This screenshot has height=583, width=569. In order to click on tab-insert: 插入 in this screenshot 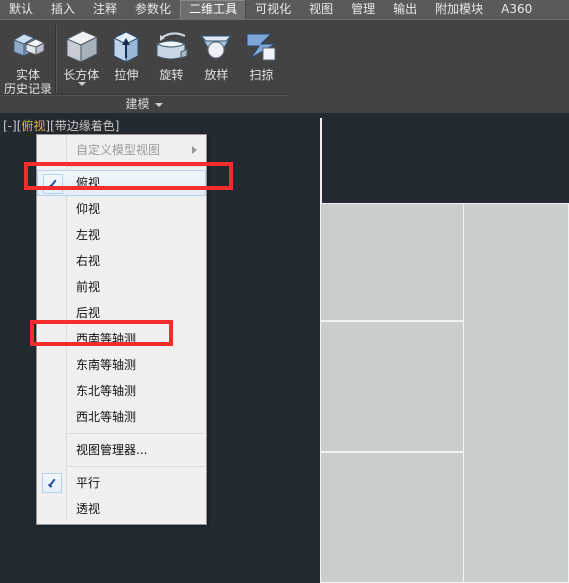, I will do `click(63, 9)`.